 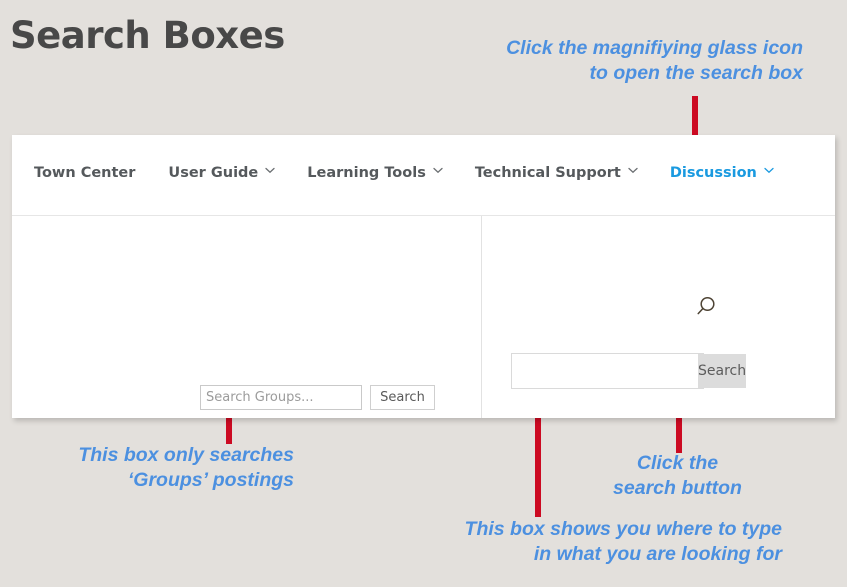 I want to click on nav-item-label: Town Center, so click(x=85, y=173).